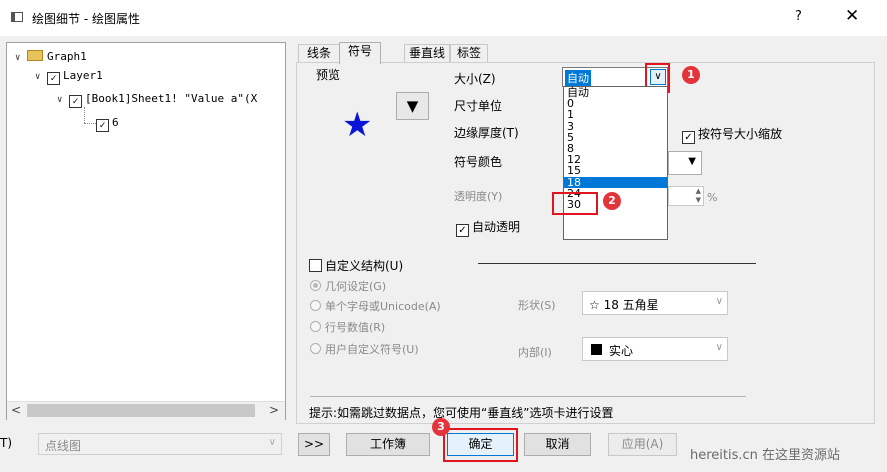 This screenshot has width=887, height=472. Describe the element at coordinates (596, 349) in the screenshot. I see `fill-swatch` at that location.